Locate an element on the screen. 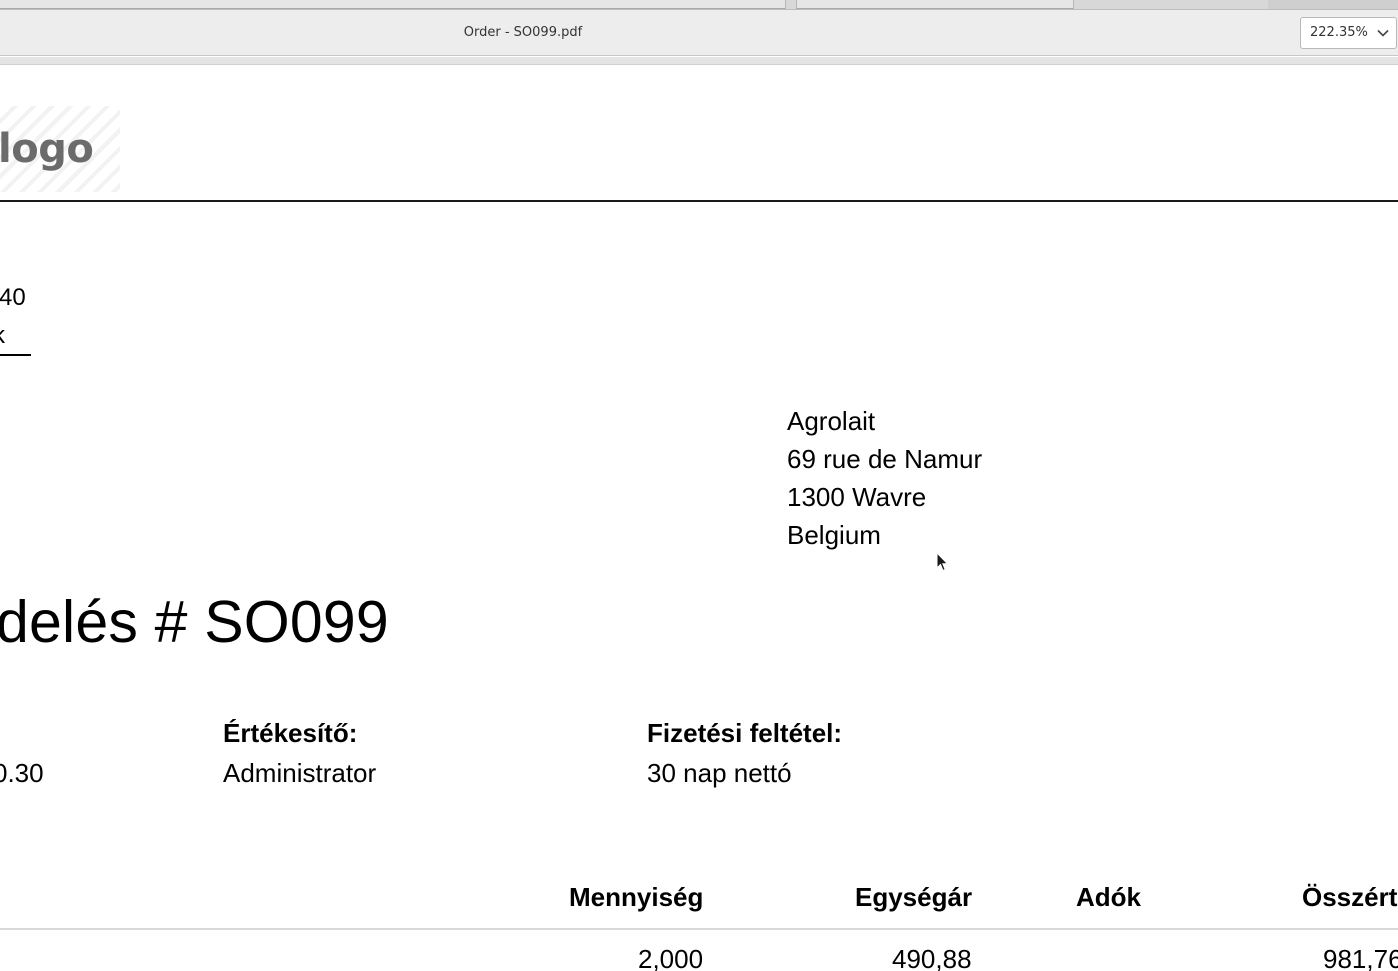 The image size is (1398, 971). company-address-line: 40 is located at coordinates (13, 297).